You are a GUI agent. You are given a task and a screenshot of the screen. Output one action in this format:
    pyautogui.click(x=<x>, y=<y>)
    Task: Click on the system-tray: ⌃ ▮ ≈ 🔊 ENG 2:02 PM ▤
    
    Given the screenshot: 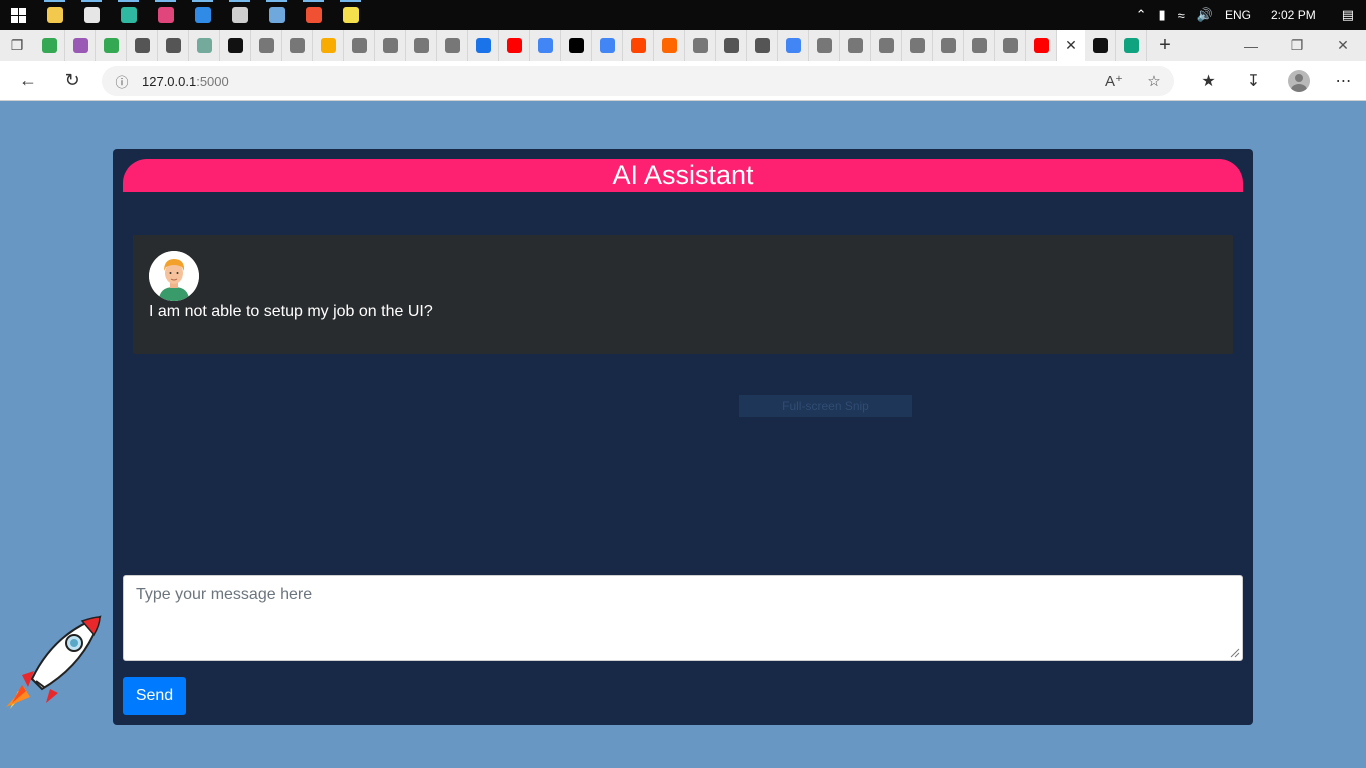 What is the action you would take?
    pyautogui.click(x=1248, y=15)
    